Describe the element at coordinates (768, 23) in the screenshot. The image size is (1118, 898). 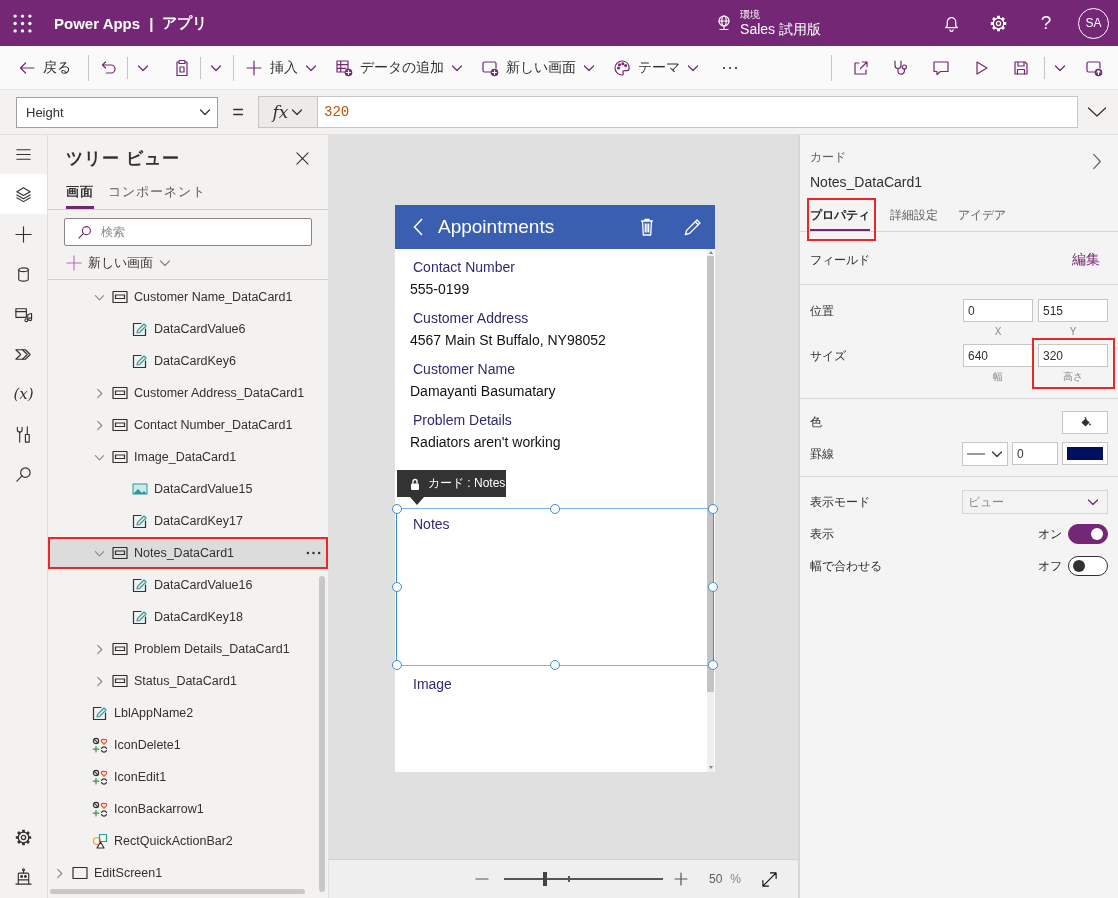
I see `environment-button: 環境 Sales 試用版` at that location.